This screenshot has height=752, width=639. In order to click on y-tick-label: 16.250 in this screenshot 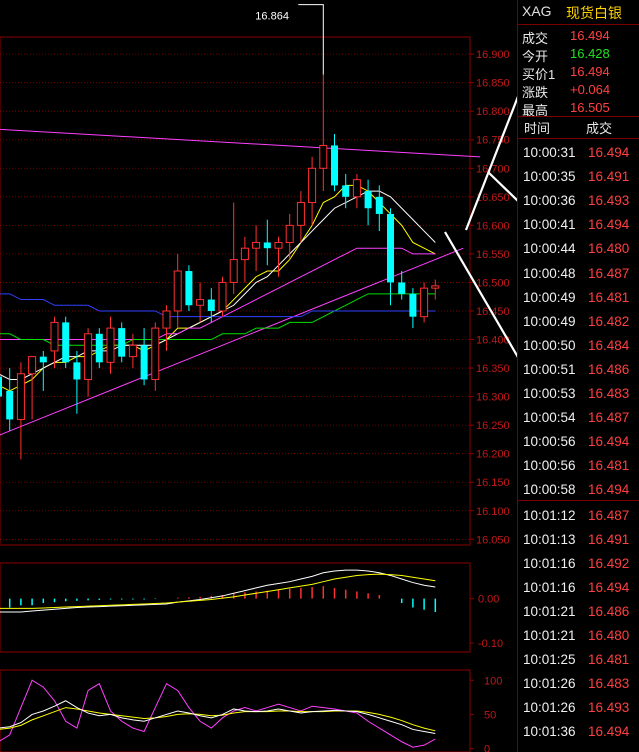, I will do `click(493, 426)`.